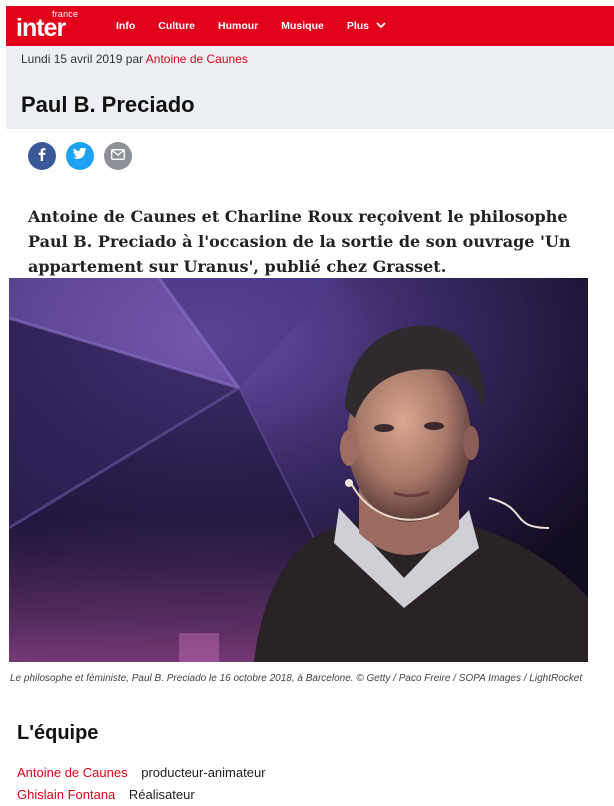  What do you see at coordinates (358, 26) in the screenshot?
I see `nav-plus-label: Plus` at bounding box center [358, 26].